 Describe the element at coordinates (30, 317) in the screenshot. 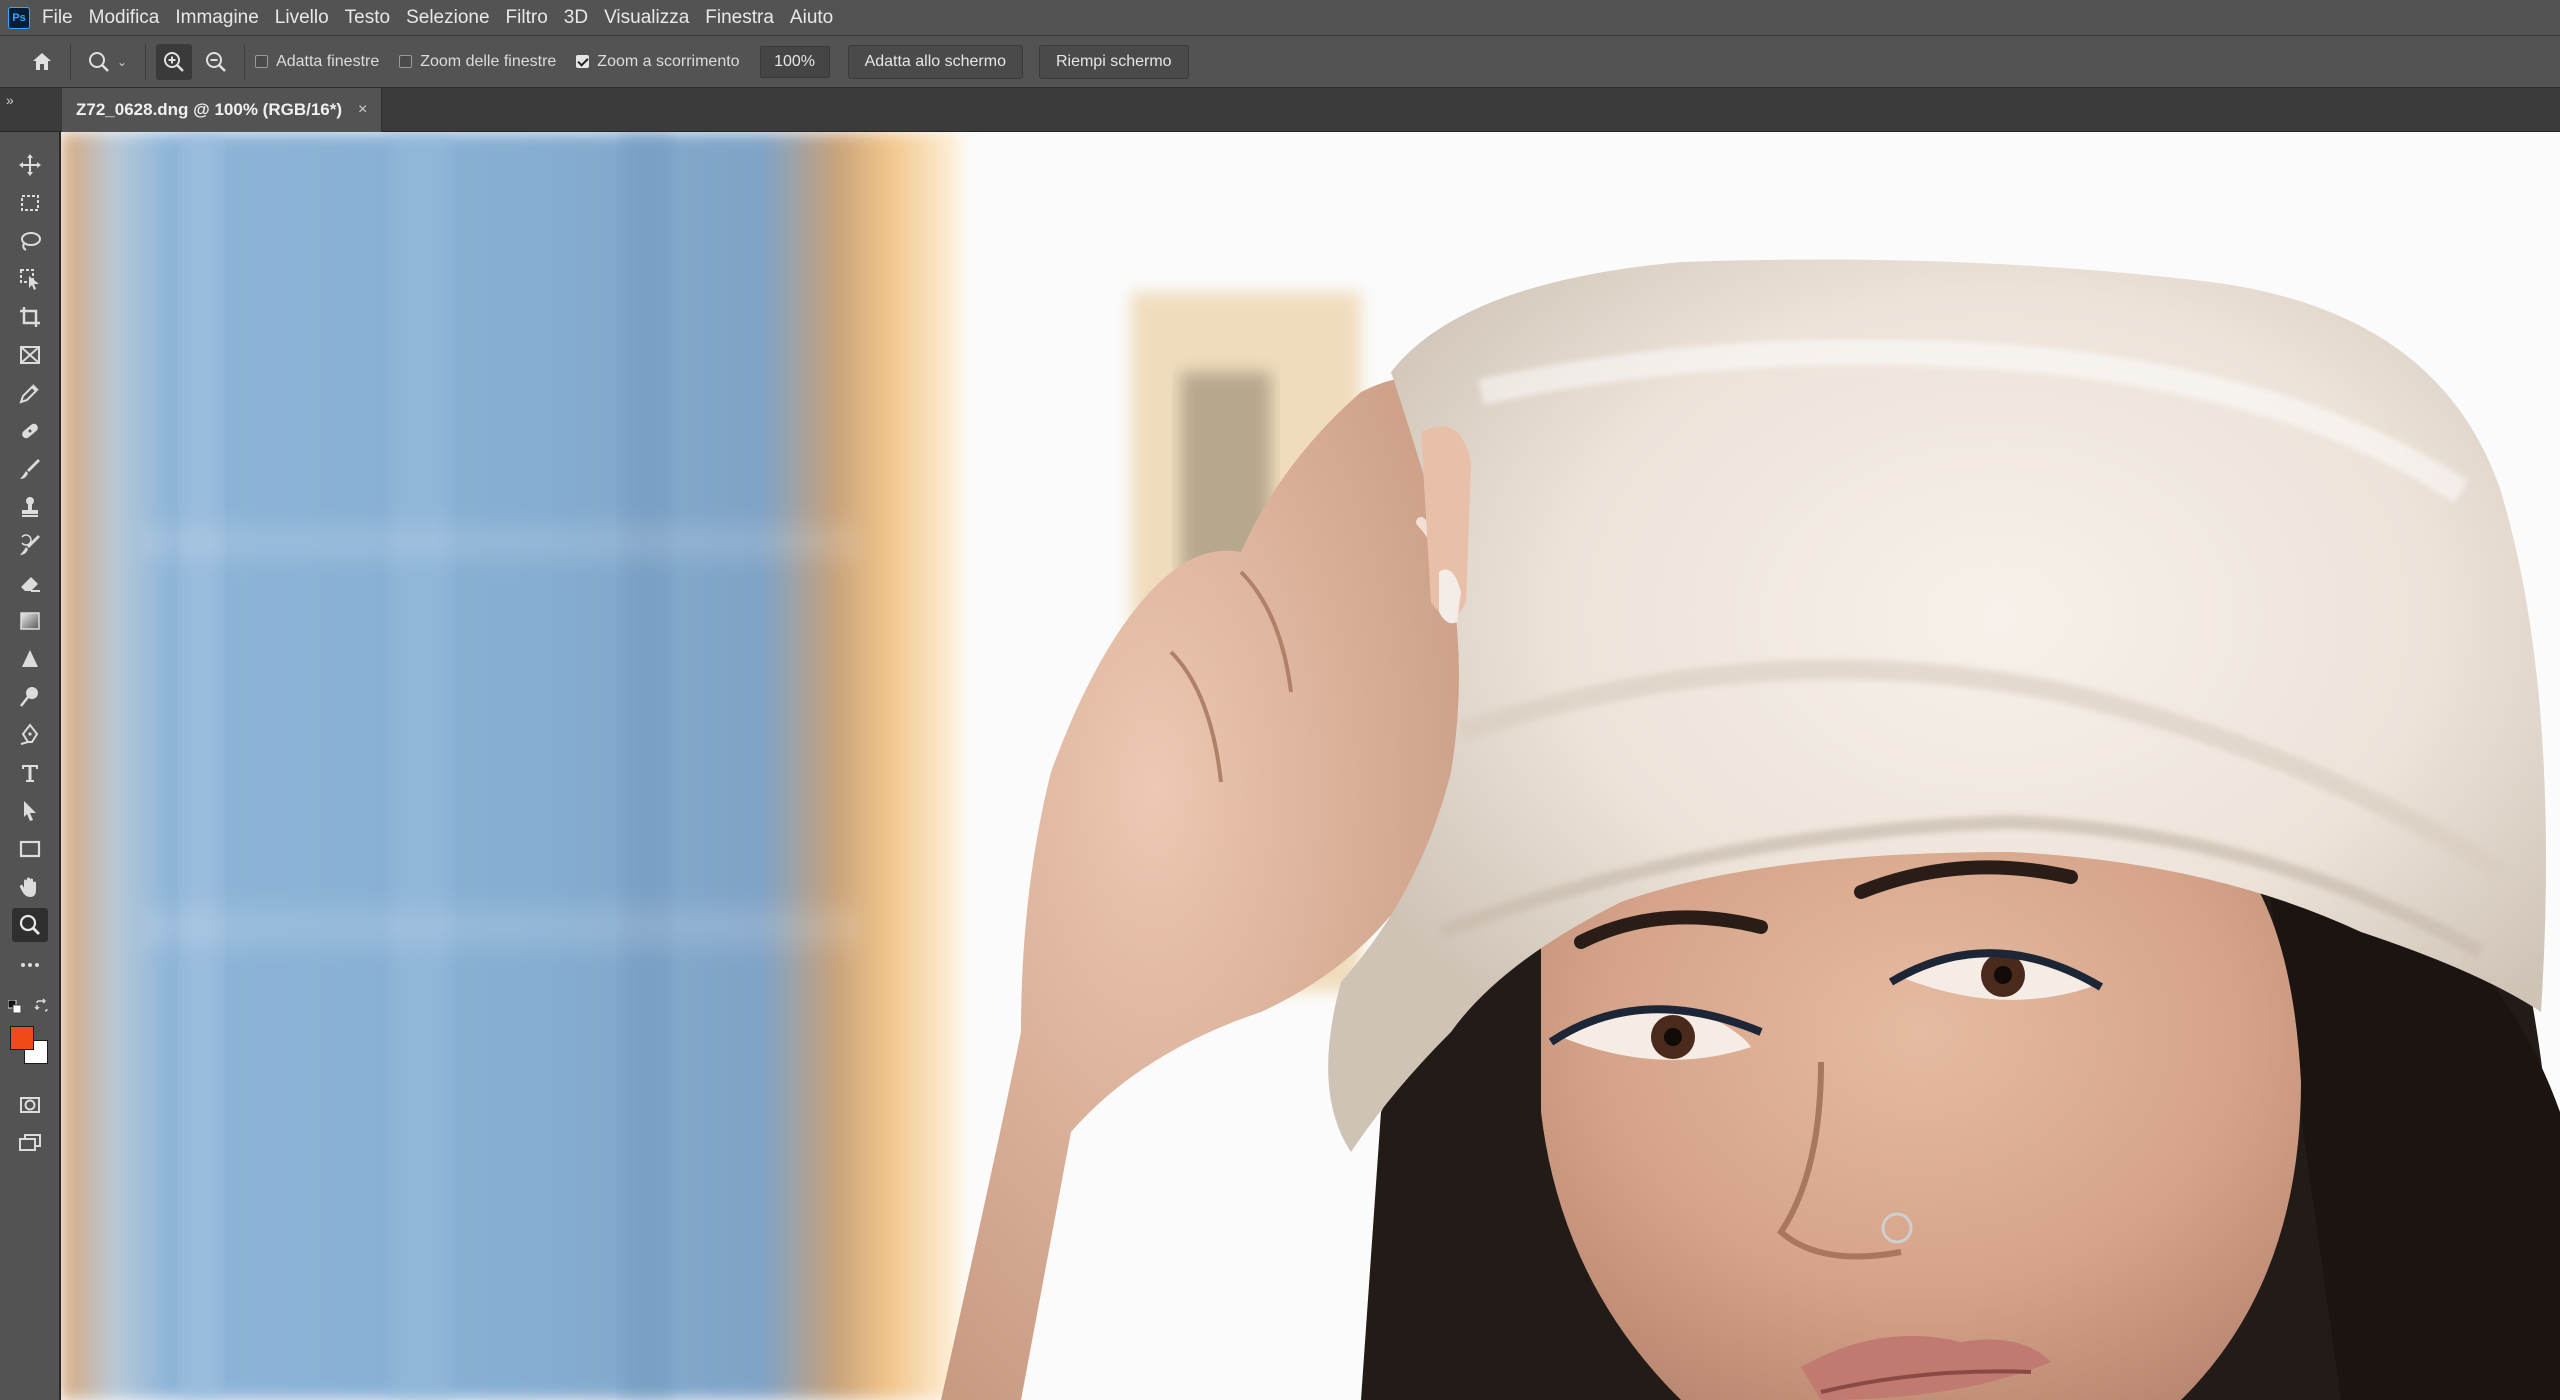

I see `crop-icon` at that location.